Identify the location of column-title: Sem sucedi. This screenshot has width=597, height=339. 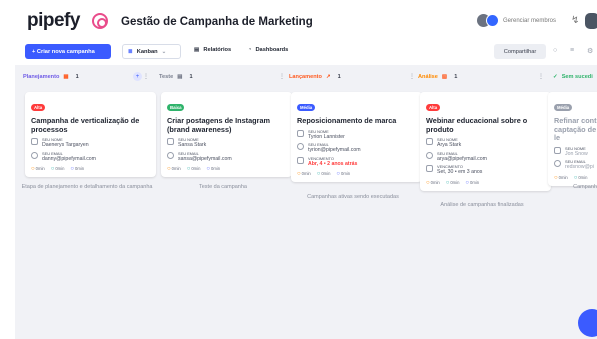
(577, 76).